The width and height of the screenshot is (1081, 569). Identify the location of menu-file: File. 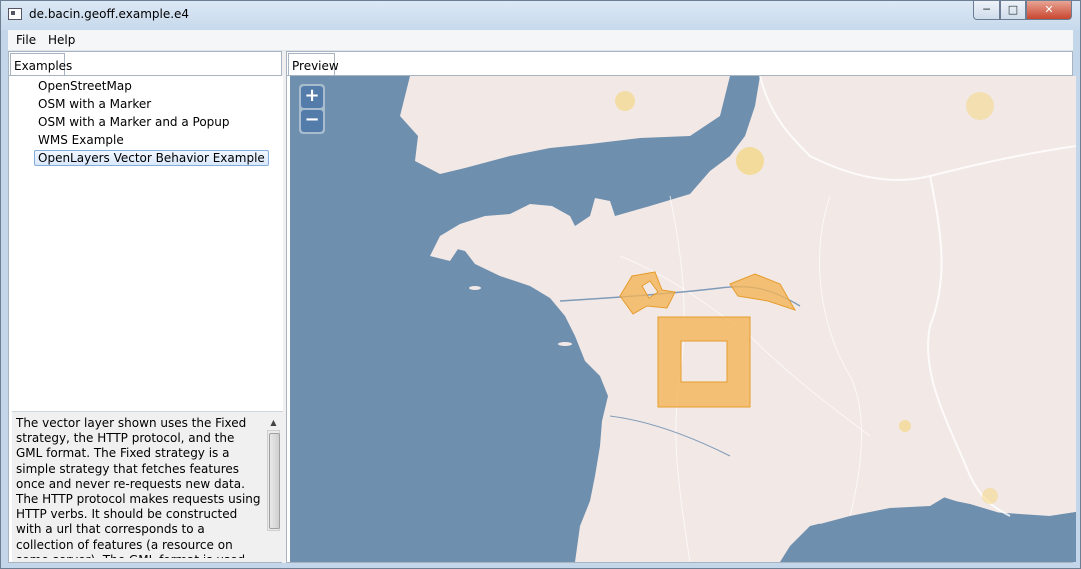
(26, 40).